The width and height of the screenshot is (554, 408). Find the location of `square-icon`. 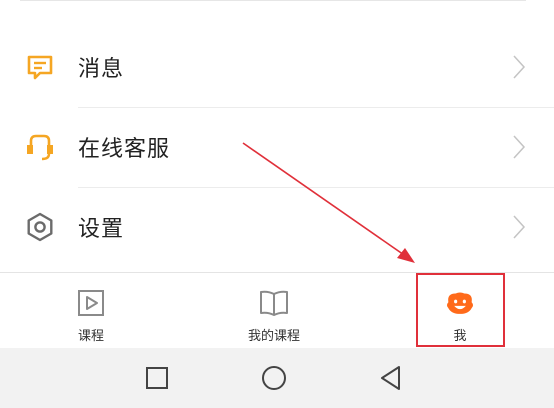

square-icon is located at coordinates (157, 378).